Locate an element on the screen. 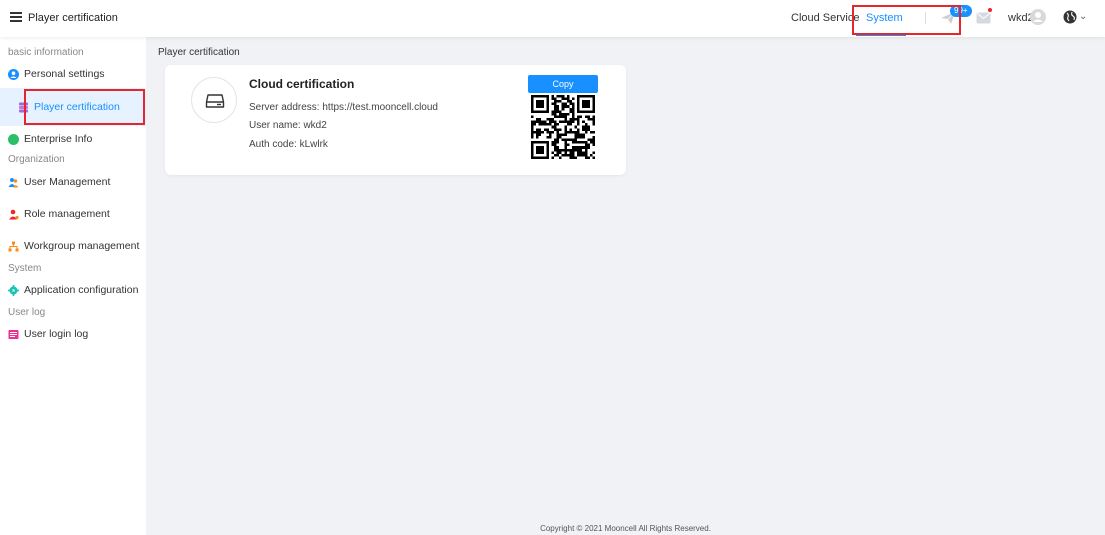 The width and height of the screenshot is (1105, 535). workgroup-icon is located at coordinates (13, 246).